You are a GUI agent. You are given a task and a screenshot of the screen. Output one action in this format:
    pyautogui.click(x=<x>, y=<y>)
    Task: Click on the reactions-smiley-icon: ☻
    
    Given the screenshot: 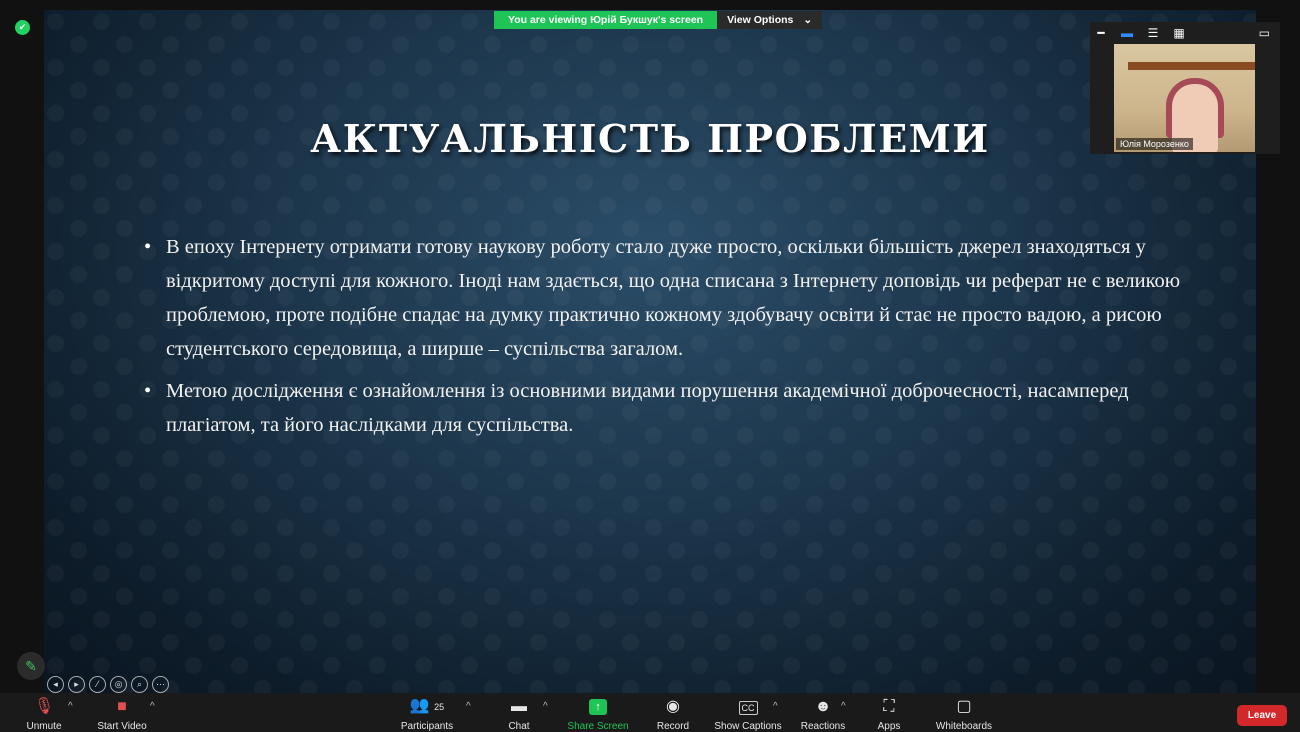 What is the action you would take?
    pyautogui.click(x=823, y=706)
    